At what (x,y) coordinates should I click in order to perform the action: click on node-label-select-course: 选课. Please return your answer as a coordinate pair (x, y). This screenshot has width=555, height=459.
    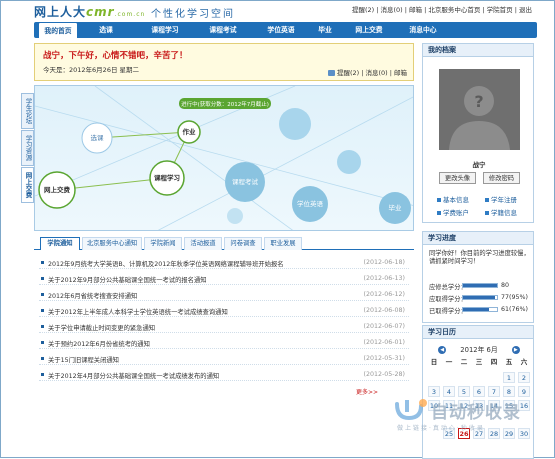
    Looking at the image, I should click on (98, 137).